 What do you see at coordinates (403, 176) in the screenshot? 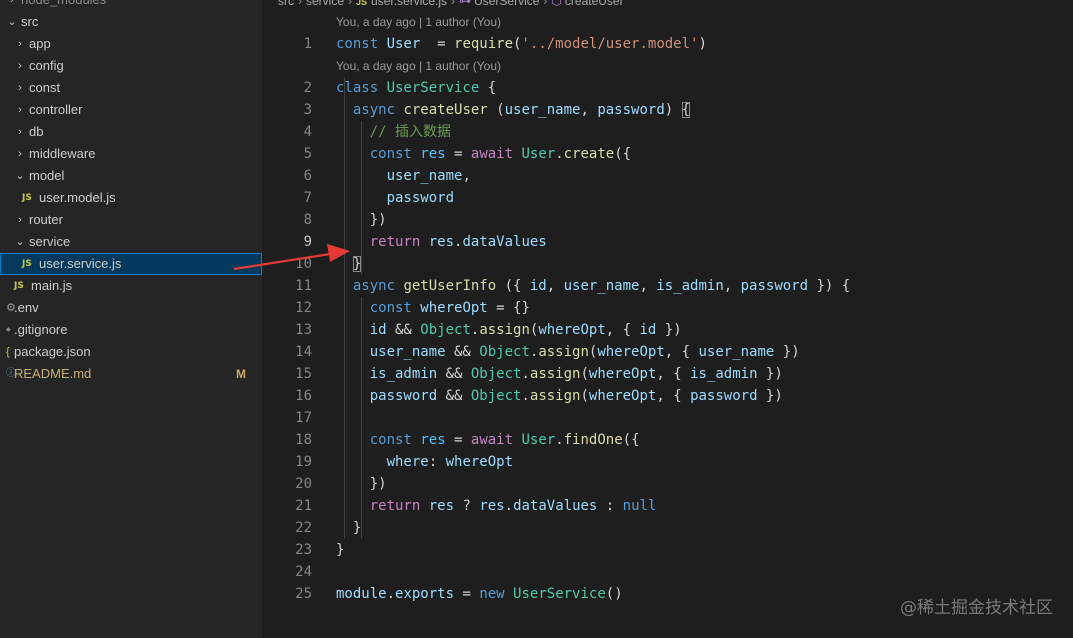
I see `code-line: user_name,` at bounding box center [403, 176].